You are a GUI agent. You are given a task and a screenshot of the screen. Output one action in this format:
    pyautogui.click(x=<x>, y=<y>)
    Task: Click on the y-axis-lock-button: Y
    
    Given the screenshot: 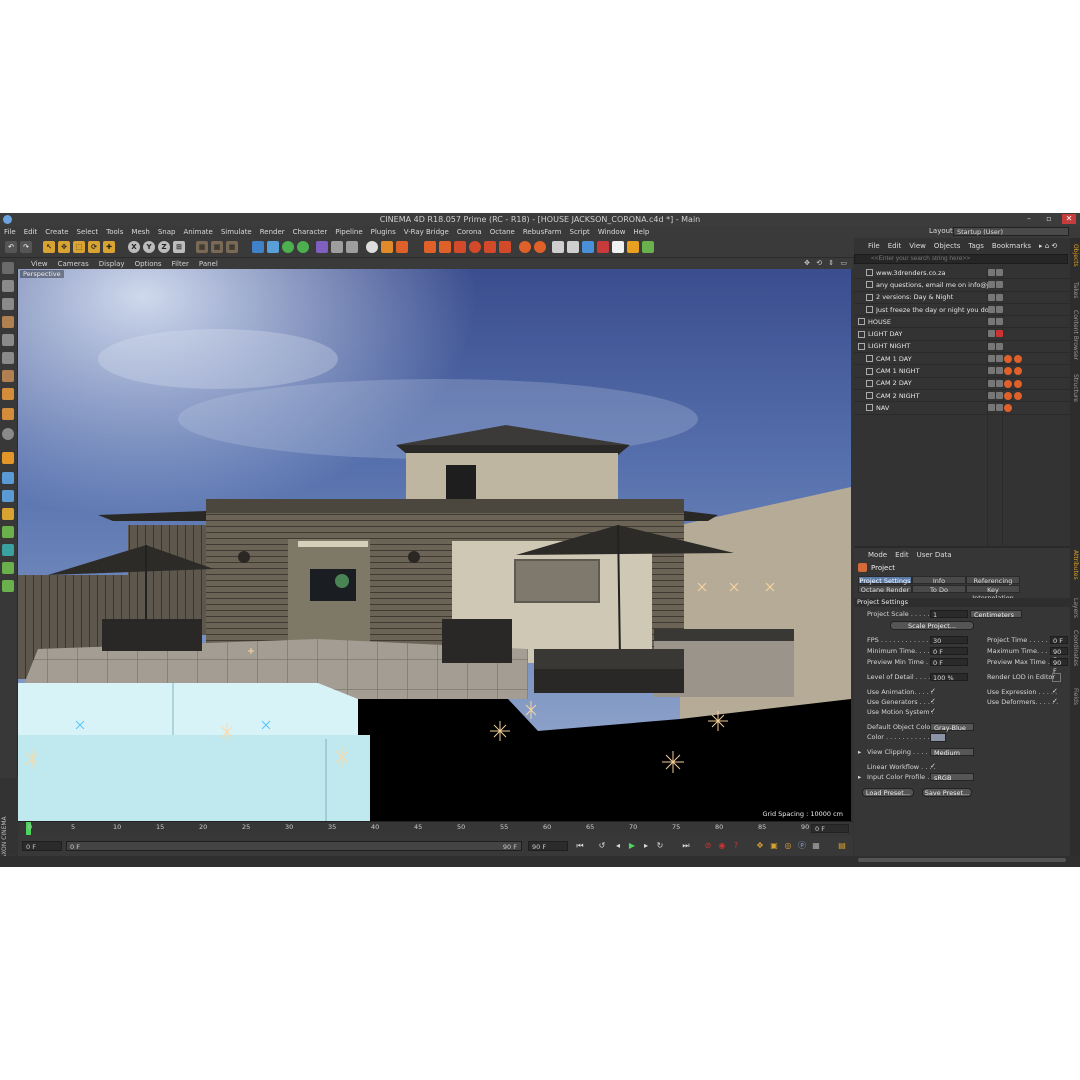 What is the action you would take?
    pyautogui.click(x=149, y=247)
    